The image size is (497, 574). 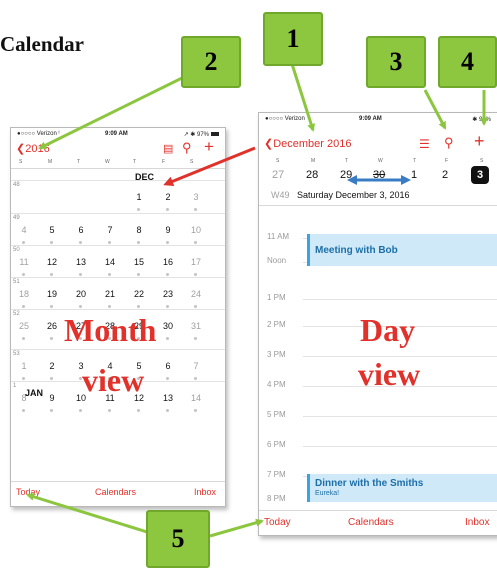 What do you see at coordinates (93, 515) in the screenshot?
I see `arrow-5-left` at bounding box center [93, 515].